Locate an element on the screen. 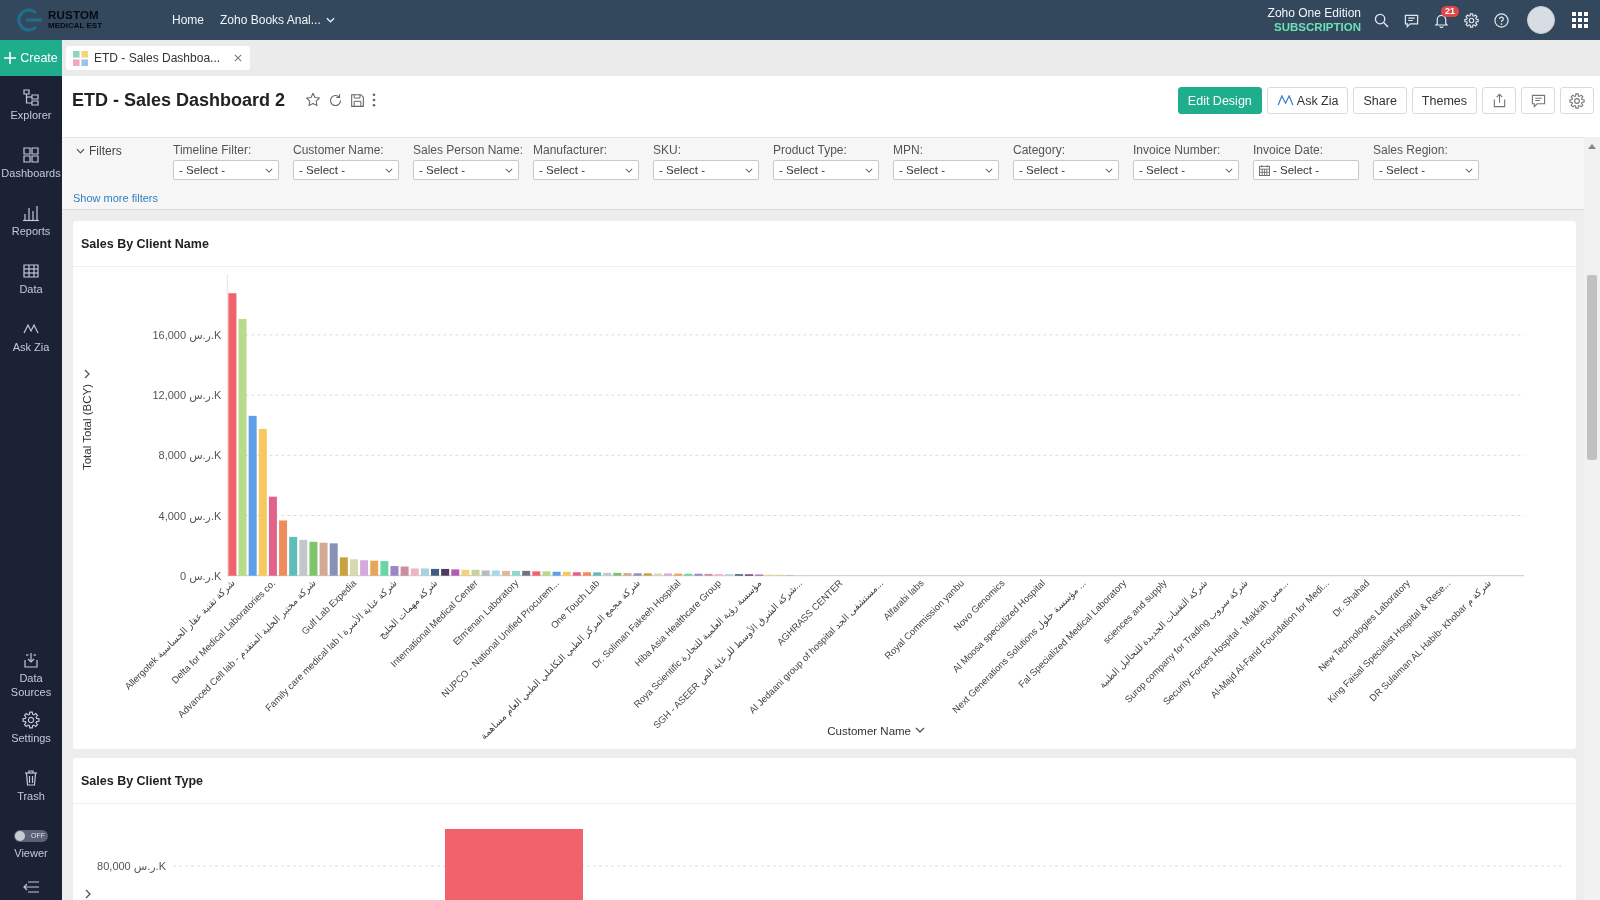 The width and height of the screenshot is (1600, 900). y-axis-label: 12,000 ر.س.K is located at coordinates (187, 395).